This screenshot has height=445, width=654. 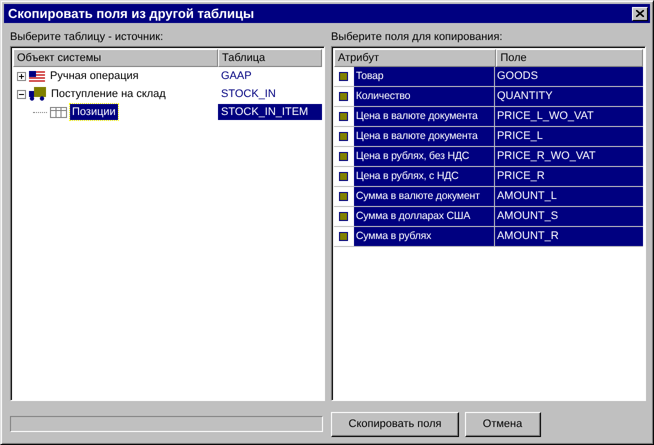 What do you see at coordinates (569, 216) in the screenshot?
I see `field-cell: AMOUNT_S` at bounding box center [569, 216].